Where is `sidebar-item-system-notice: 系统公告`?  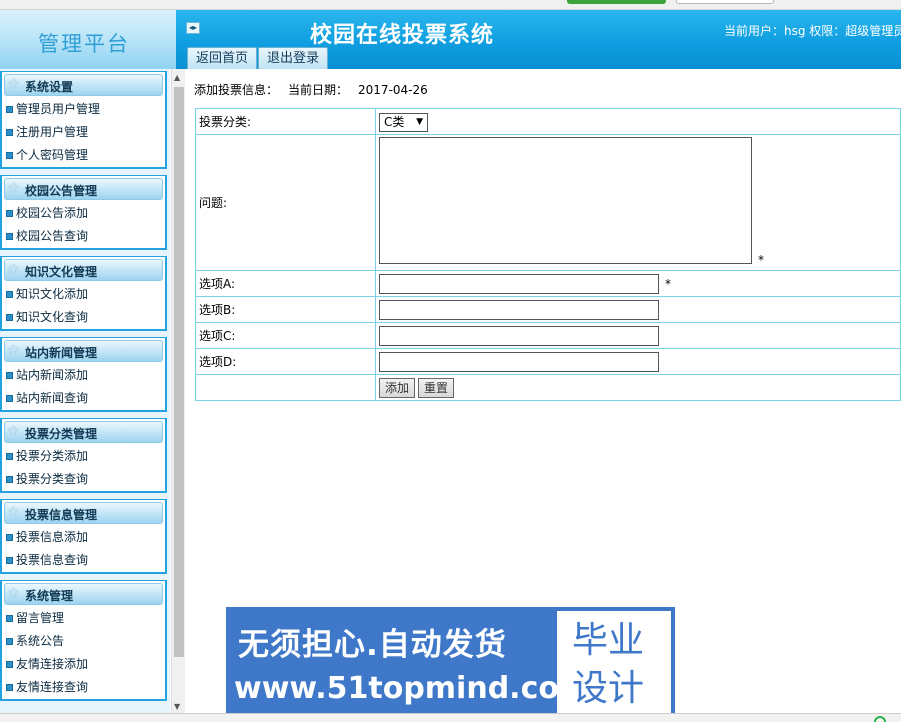
sidebar-item-system-notice: 系统公告 is located at coordinates (83, 641).